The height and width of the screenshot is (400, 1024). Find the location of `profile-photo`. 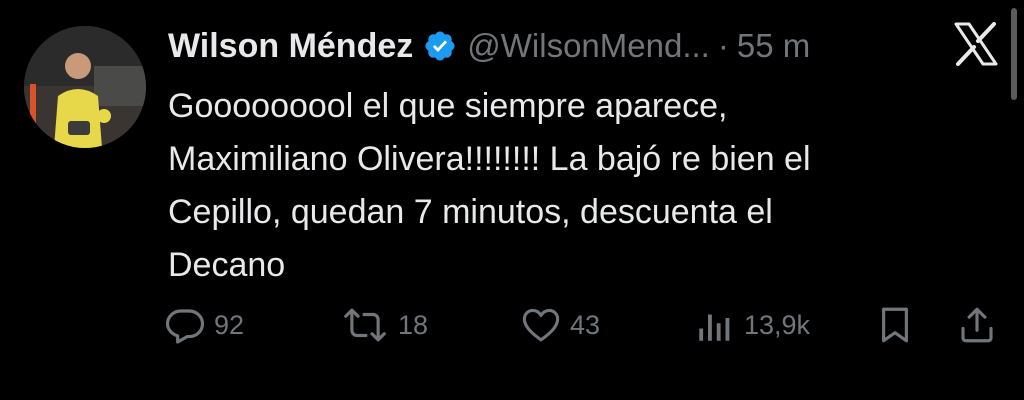

profile-photo is located at coordinates (85, 87).